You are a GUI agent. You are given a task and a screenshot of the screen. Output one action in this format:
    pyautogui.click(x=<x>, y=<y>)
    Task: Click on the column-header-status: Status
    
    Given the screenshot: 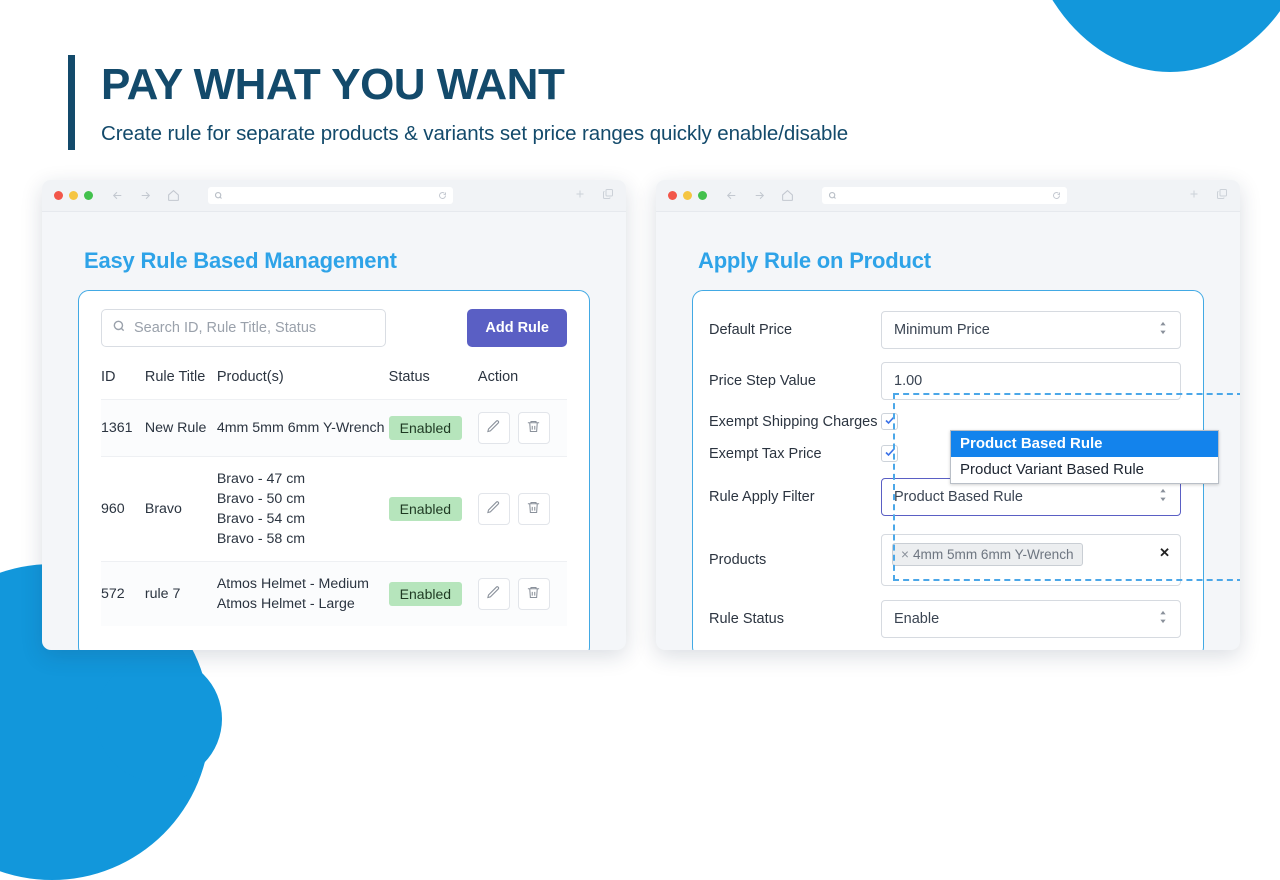 What is the action you would take?
    pyautogui.click(x=409, y=377)
    